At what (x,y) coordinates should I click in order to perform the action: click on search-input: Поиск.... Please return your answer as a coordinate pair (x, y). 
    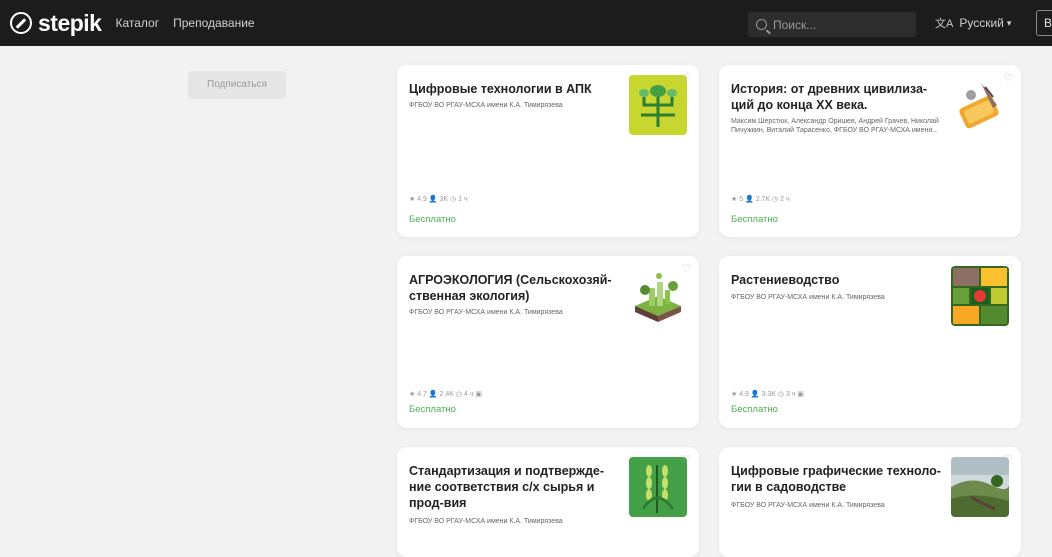
    Looking at the image, I should click on (832, 24).